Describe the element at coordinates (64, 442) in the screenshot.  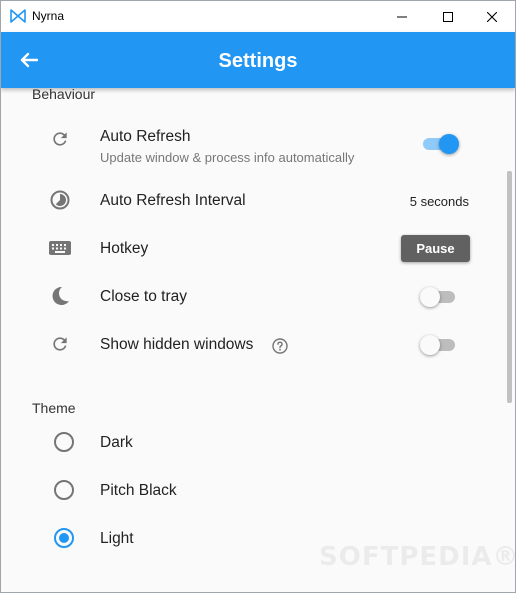
I see `theme-radio-dark` at that location.